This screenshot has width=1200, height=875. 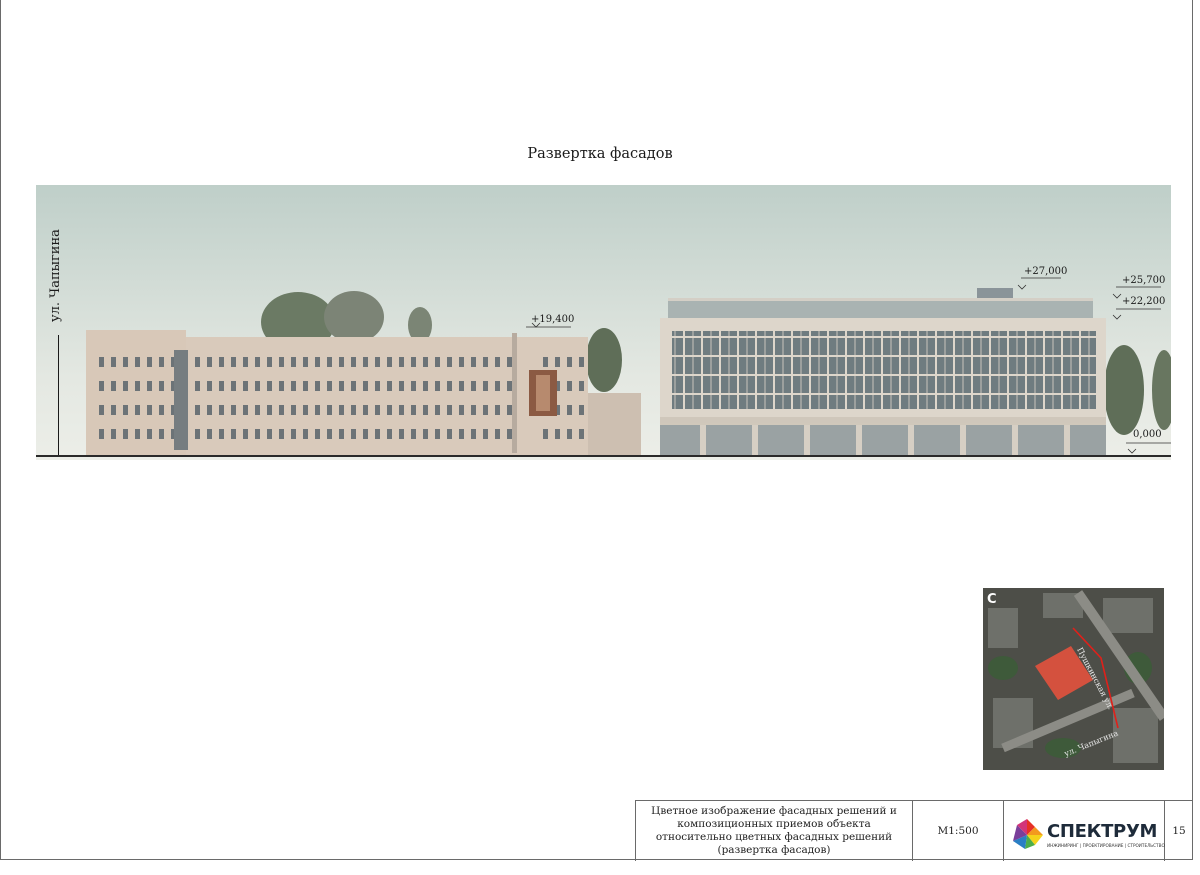 What do you see at coordinates (1028, 834) in the screenshot?
I see `spectrum-logo-icon` at bounding box center [1028, 834].